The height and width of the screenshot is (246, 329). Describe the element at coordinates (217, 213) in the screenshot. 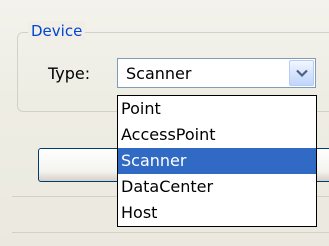

I see `dropdown-option-host: Host` at that location.